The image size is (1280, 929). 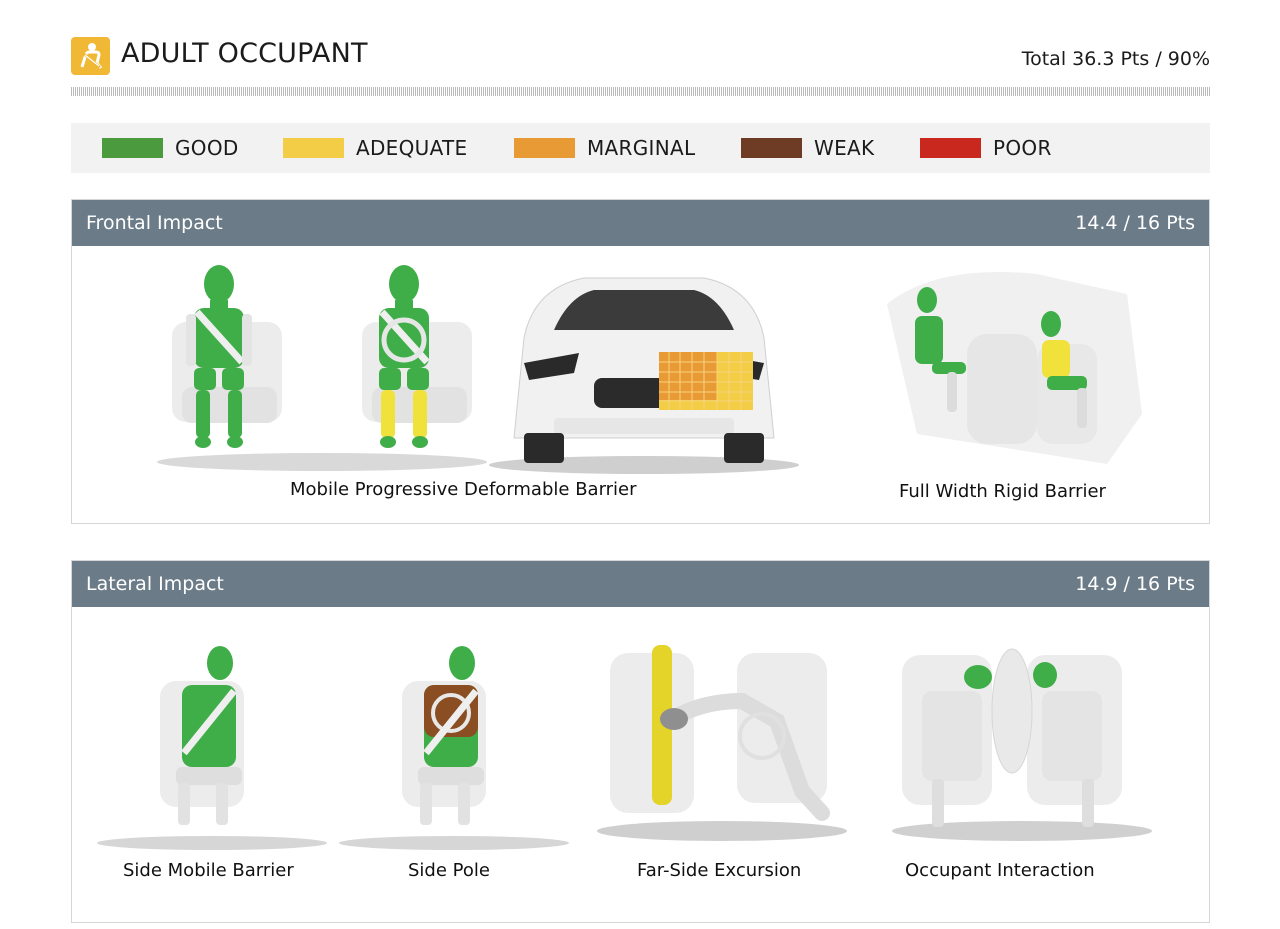 I want to click on panel-points: 14.9 / 16 Pts, so click(x=1135, y=584).